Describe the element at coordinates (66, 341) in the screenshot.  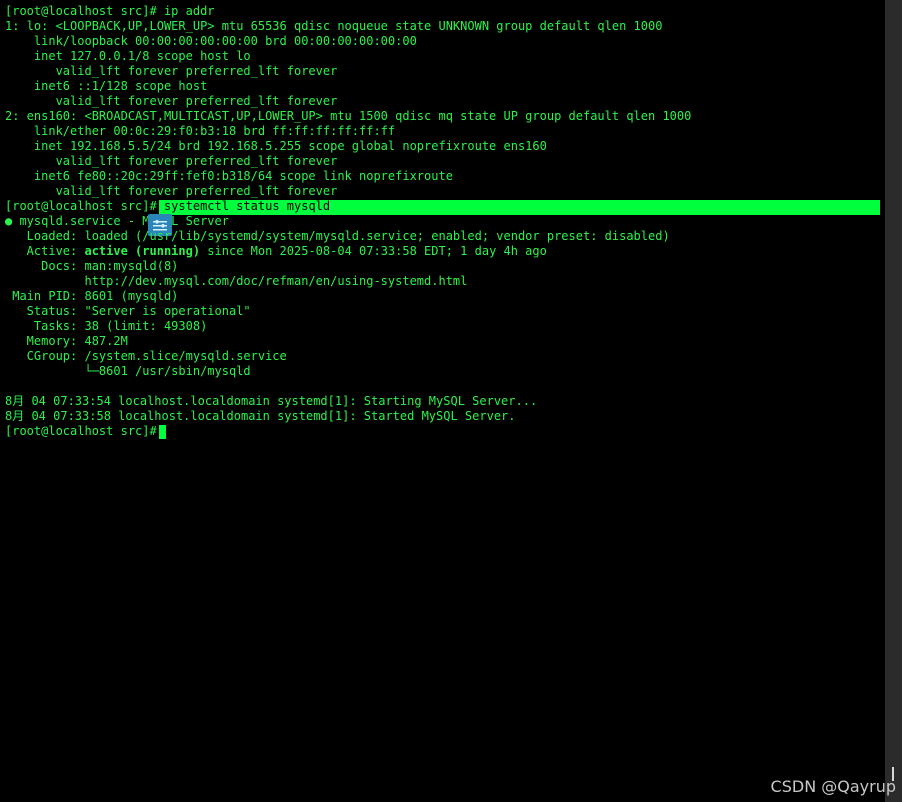
I see `memory-line: Memory: 487.2M` at that location.